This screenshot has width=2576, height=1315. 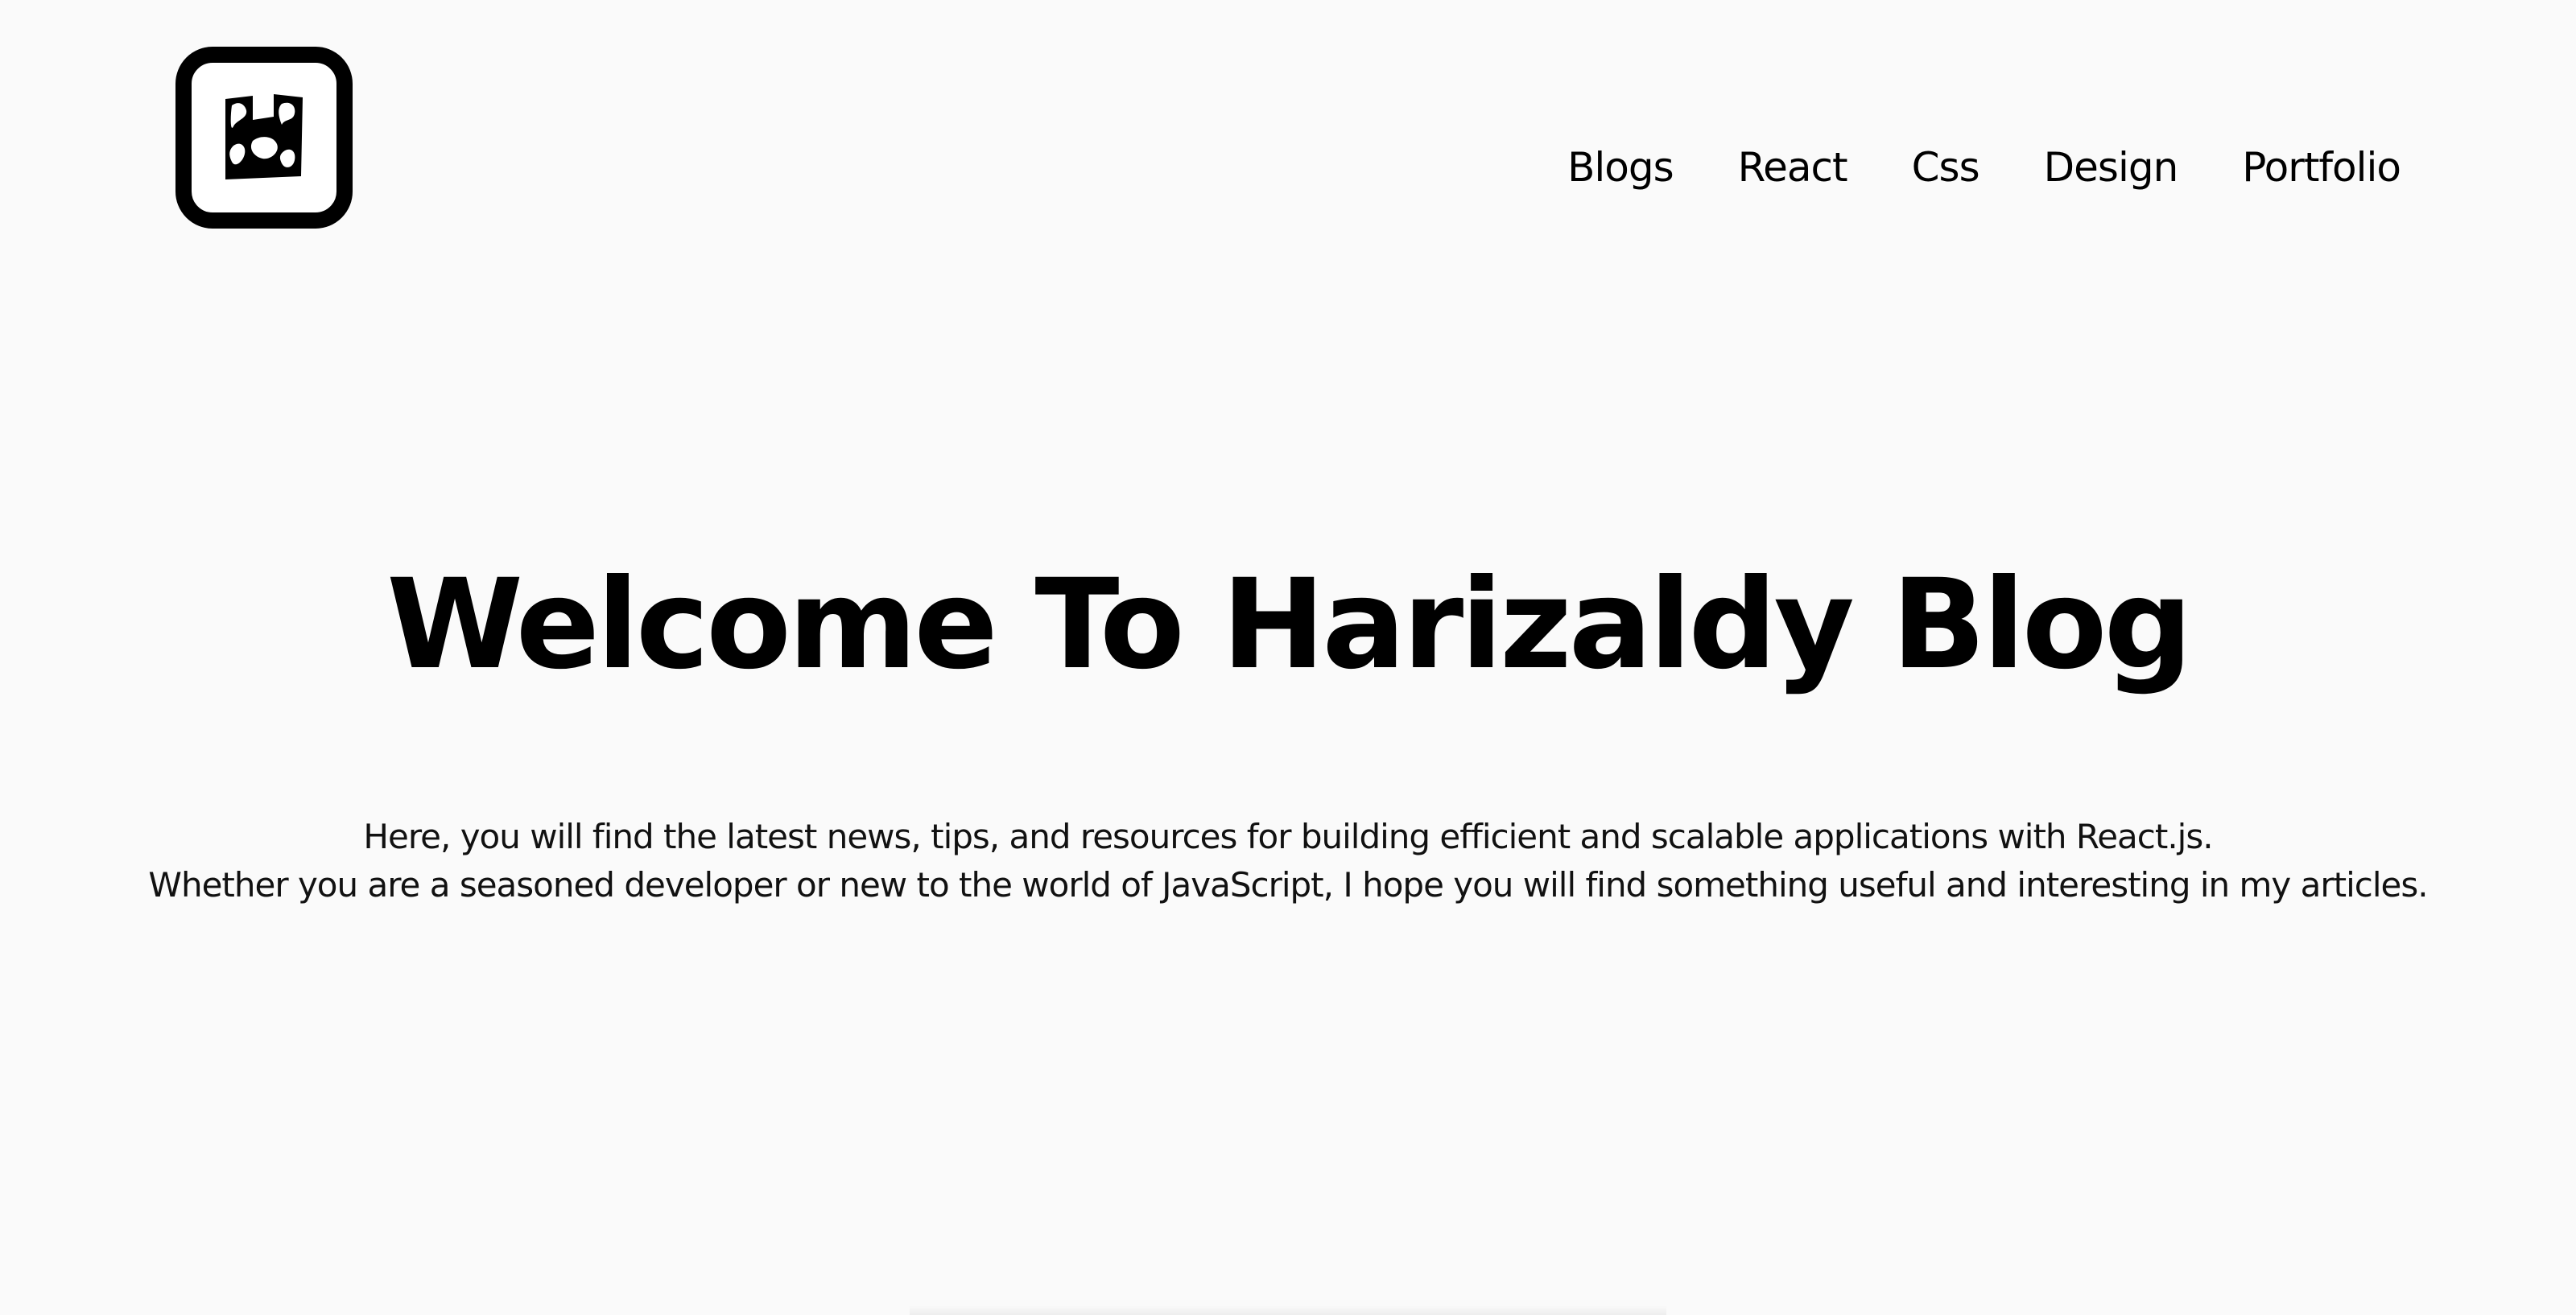 What do you see at coordinates (2321, 167) in the screenshot?
I see `nav-item-portfolio: Portfolio` at bounding box center [2321, 167].